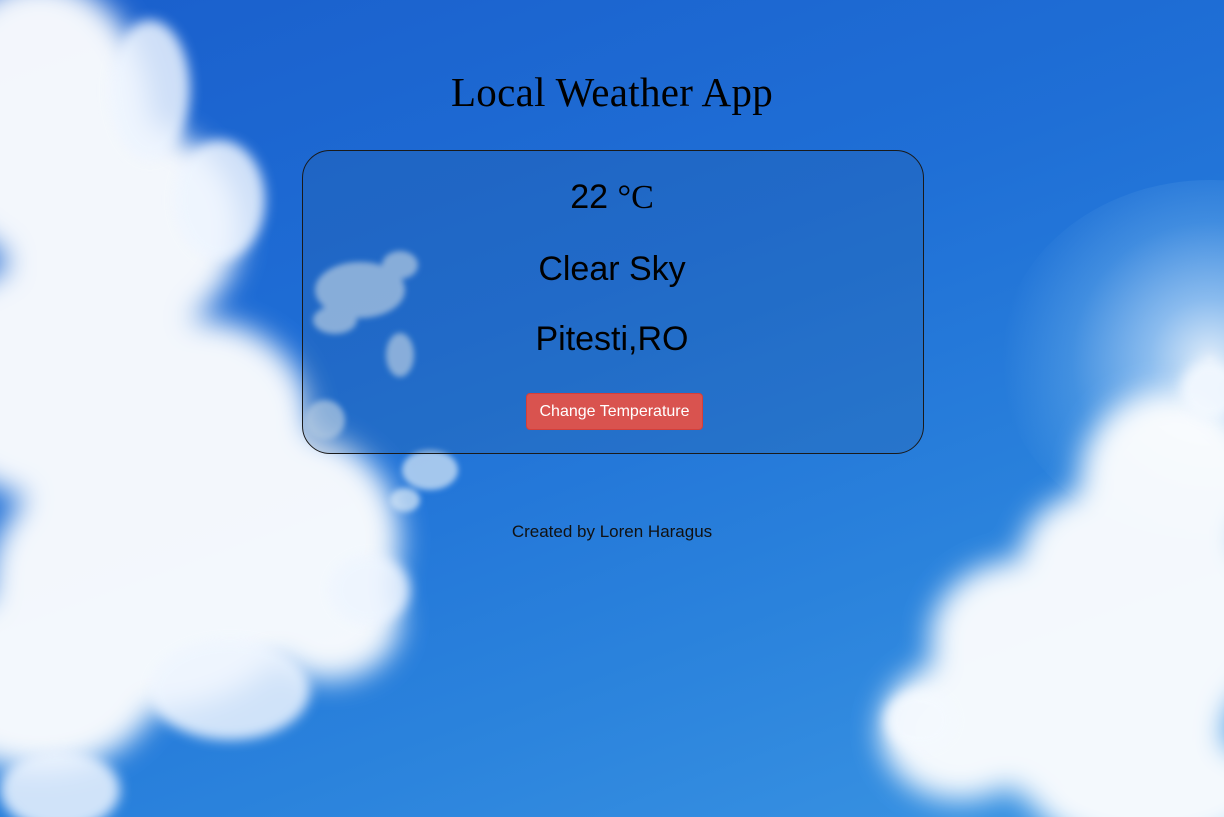 The width and height of the screenshot is (1224, 817). What do you see at coordinates (612, 92) in the screenshot?
I see `page-title: Local Weather App` at bounding box center [612, 92].